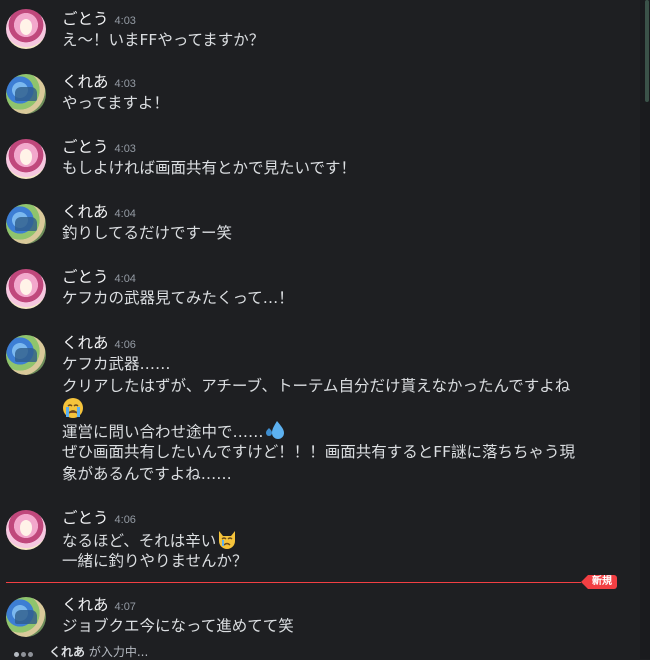 This screenshot has height=660, width=650. I want to click on new-messages-divider, so click(293, 582).